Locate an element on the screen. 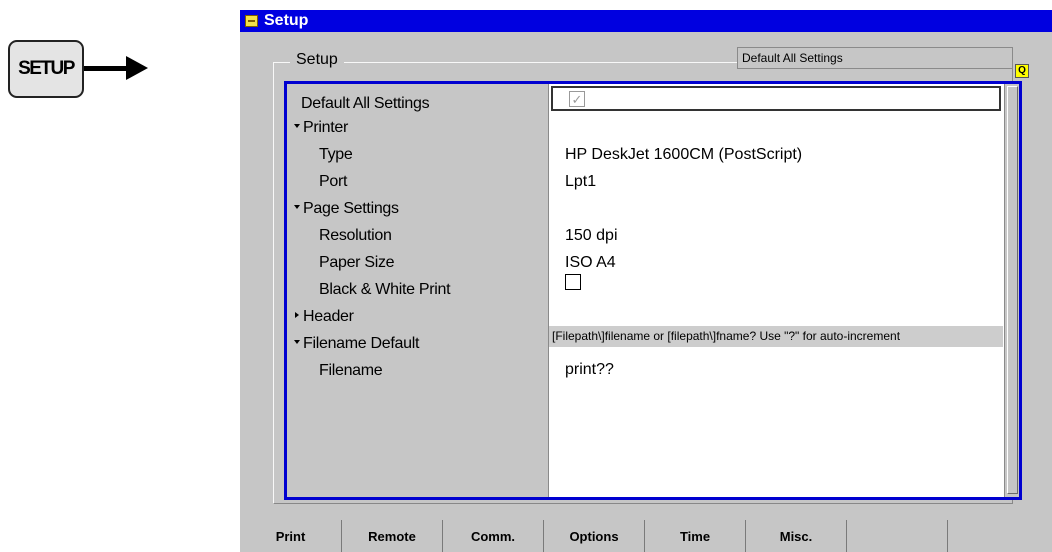 The height and width of the screenshot is (552, 1052). value-printer-type: HP DeskJet 1600CM (PostScript) is located at coordinates (683, 154).